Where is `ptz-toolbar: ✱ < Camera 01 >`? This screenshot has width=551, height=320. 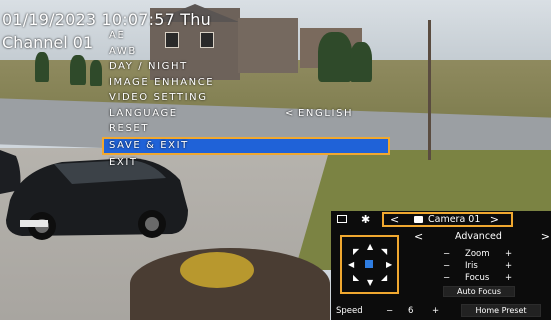 ptz-toolbar: ✱ < Camera 01 > is located at coordinates (441, 219).